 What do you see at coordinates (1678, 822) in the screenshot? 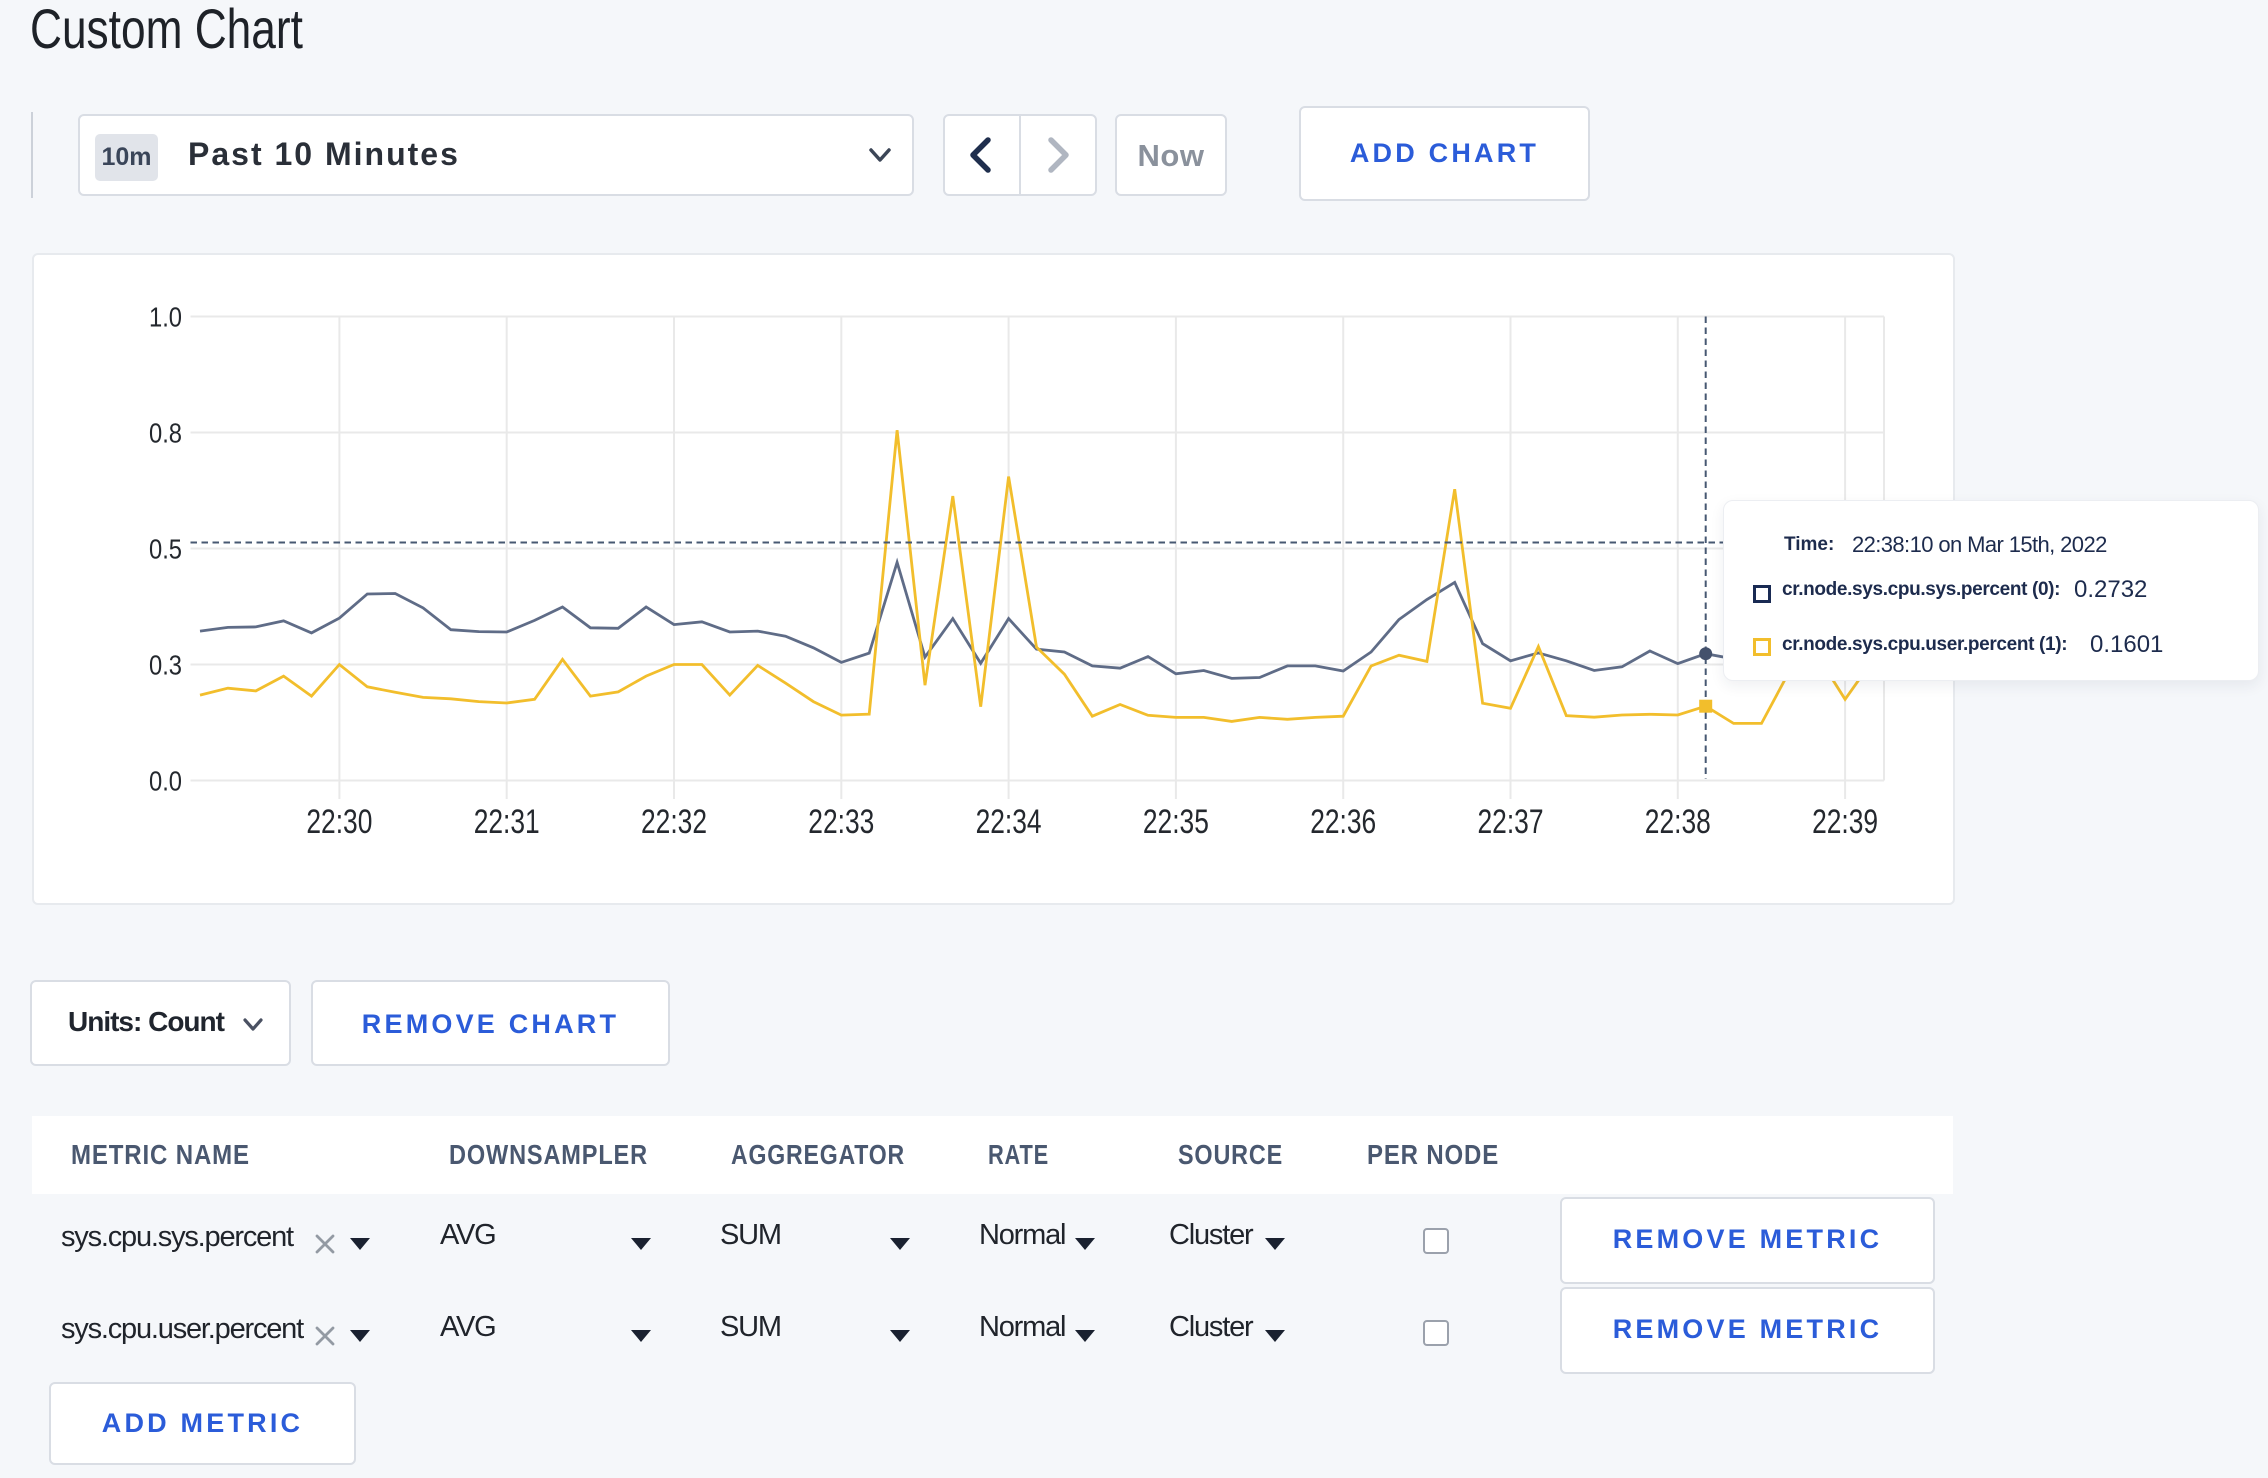
I see `svg-text: 22:38` at bounding box center [1678, 822].